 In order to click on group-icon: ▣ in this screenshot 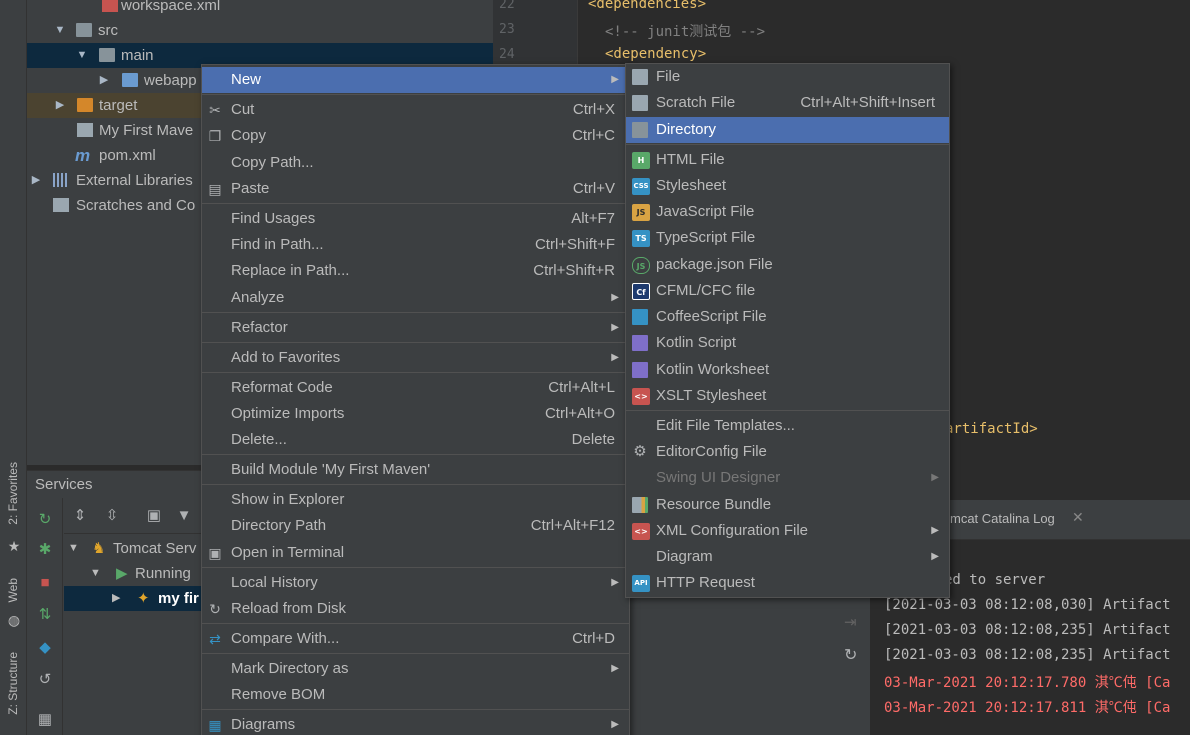, I will do `click(154, 516)`.